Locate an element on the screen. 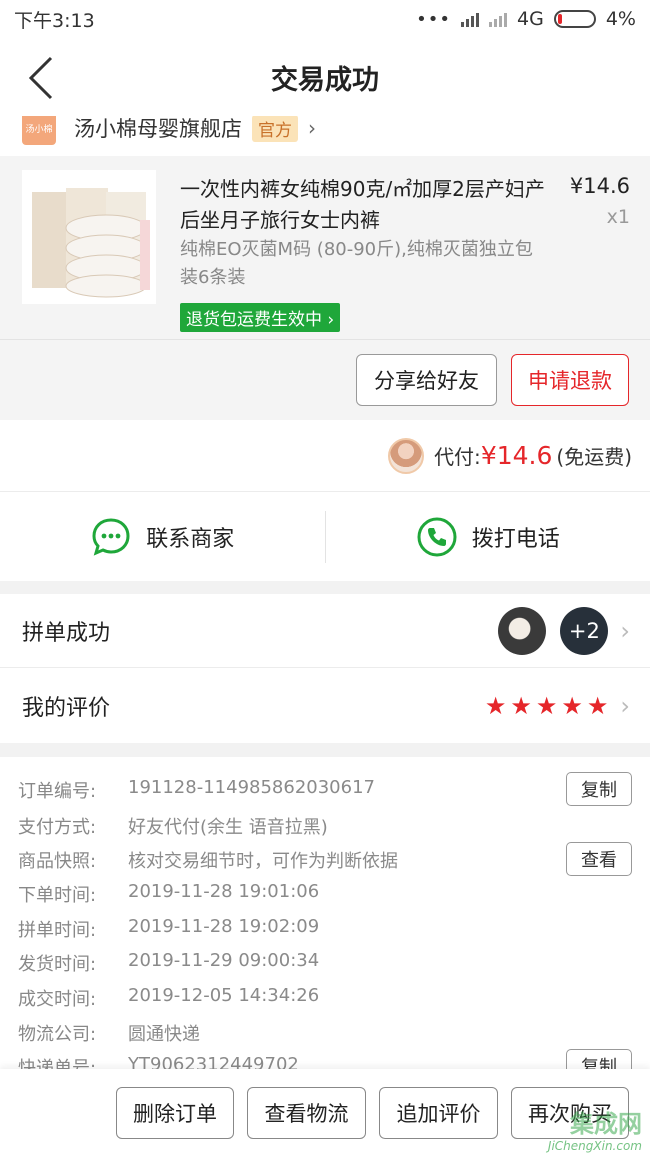 The width and height of the screenshot is (650, 1155). return-shipping-tag: 退货包运费生效中 › is located at coordinates (260, 317).